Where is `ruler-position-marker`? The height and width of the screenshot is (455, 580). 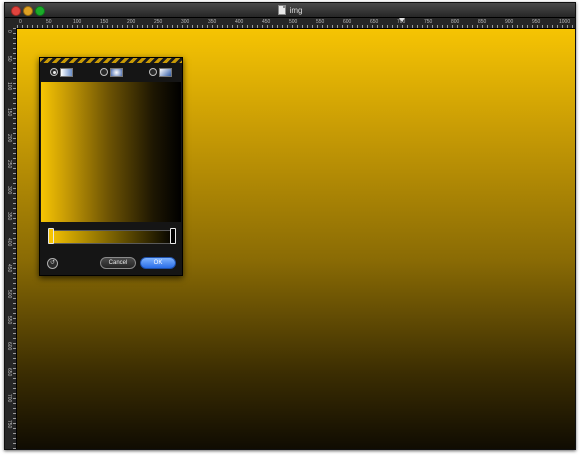
ruler-position-marker is located at coordinates (402, 20).